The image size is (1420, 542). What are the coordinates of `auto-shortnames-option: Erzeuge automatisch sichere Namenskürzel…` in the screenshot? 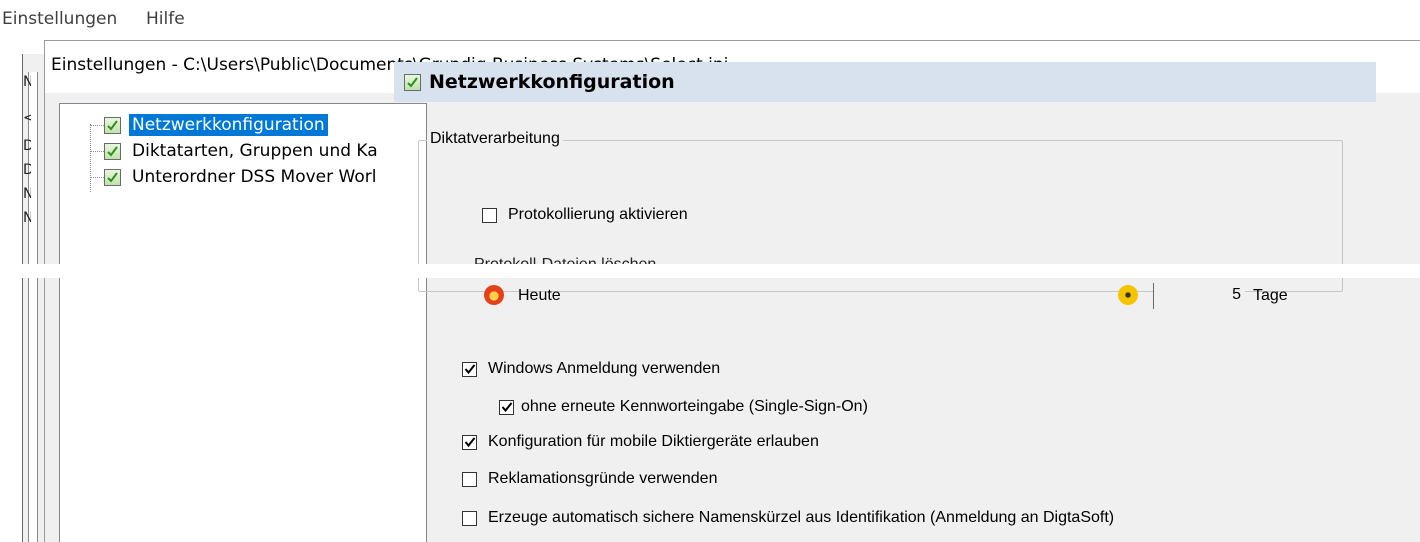 It's located at (788, 518).